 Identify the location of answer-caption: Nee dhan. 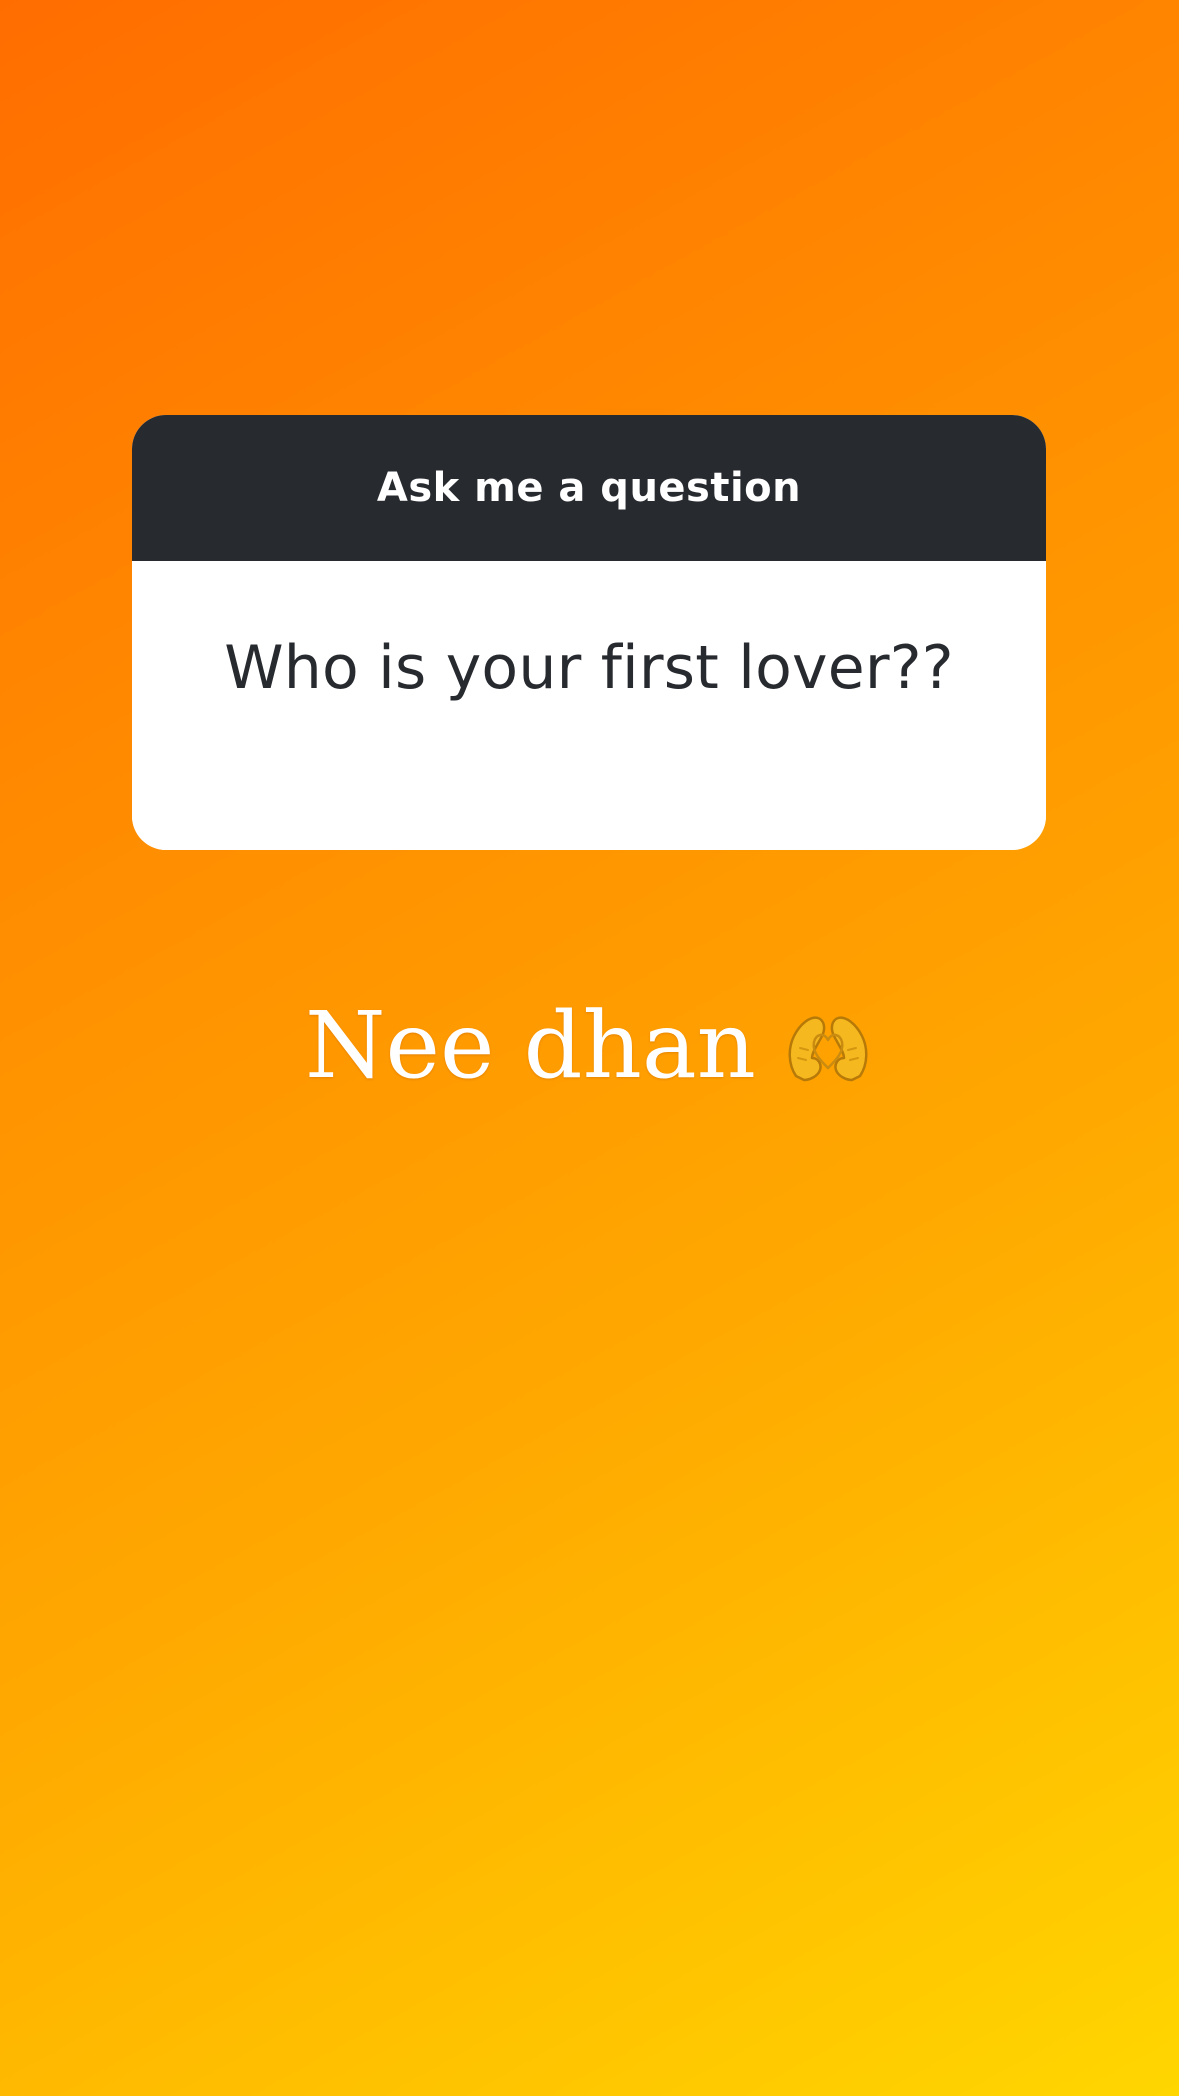
(589, 1046).